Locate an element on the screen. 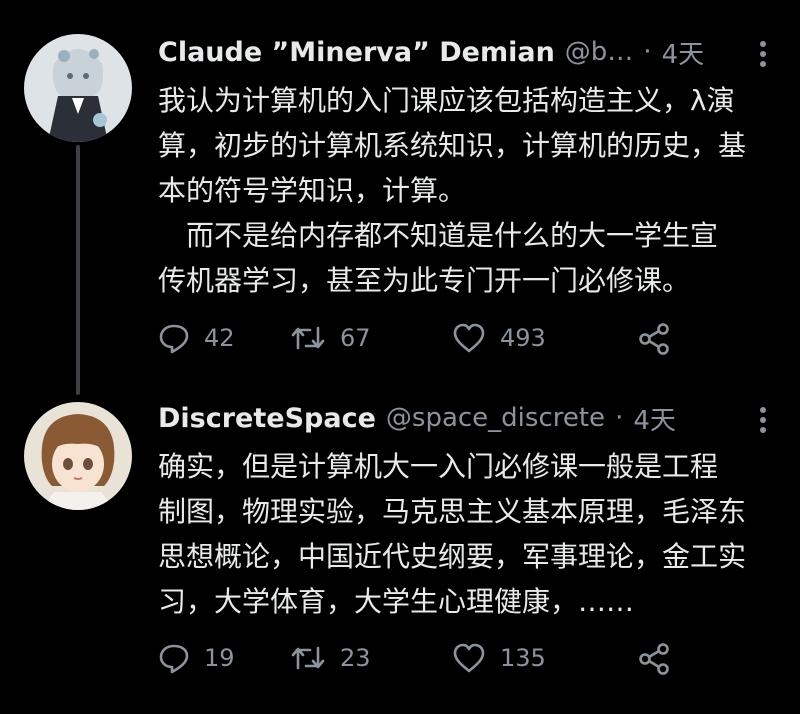 This screenshot has height=714, width=800. tweet-actions: 42 67 493 is located at coordinates (386, 338).